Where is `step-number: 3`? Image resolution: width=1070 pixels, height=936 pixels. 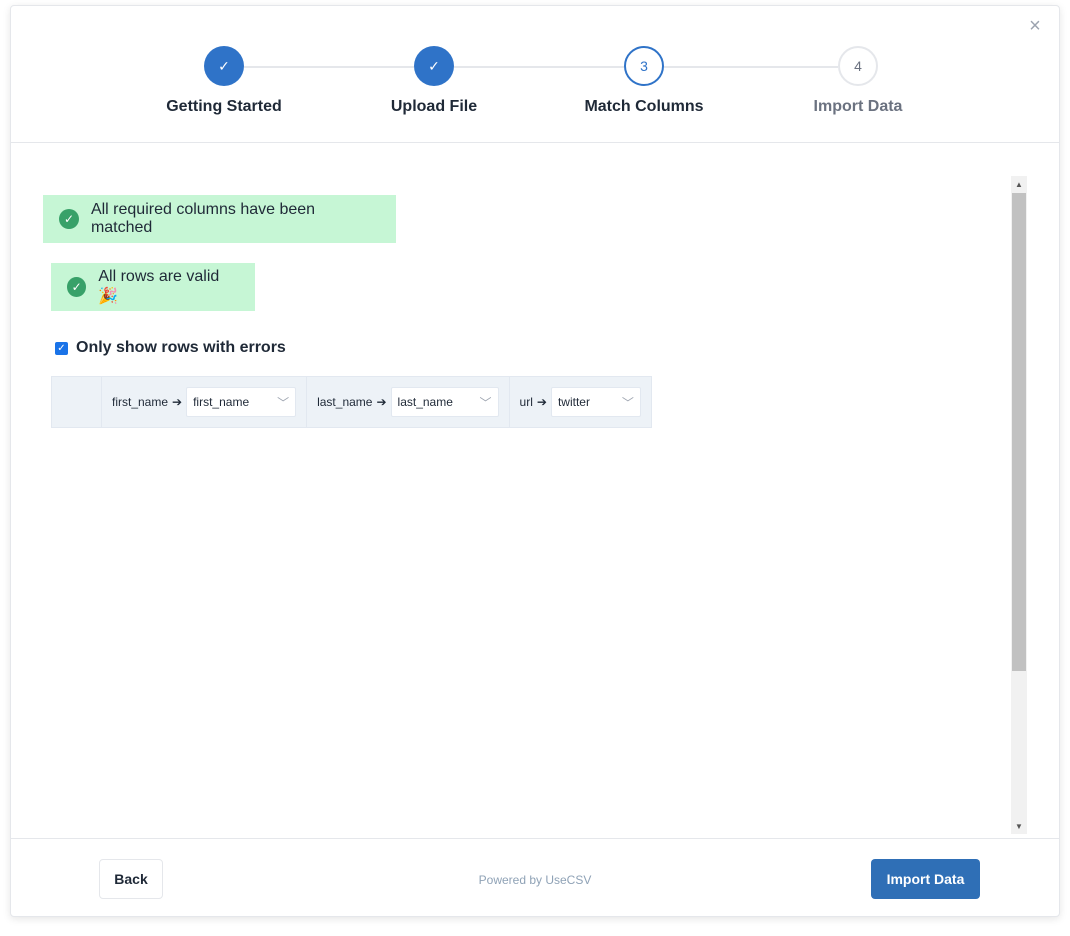 step-number: 3 is located at coordinates (644, 66).